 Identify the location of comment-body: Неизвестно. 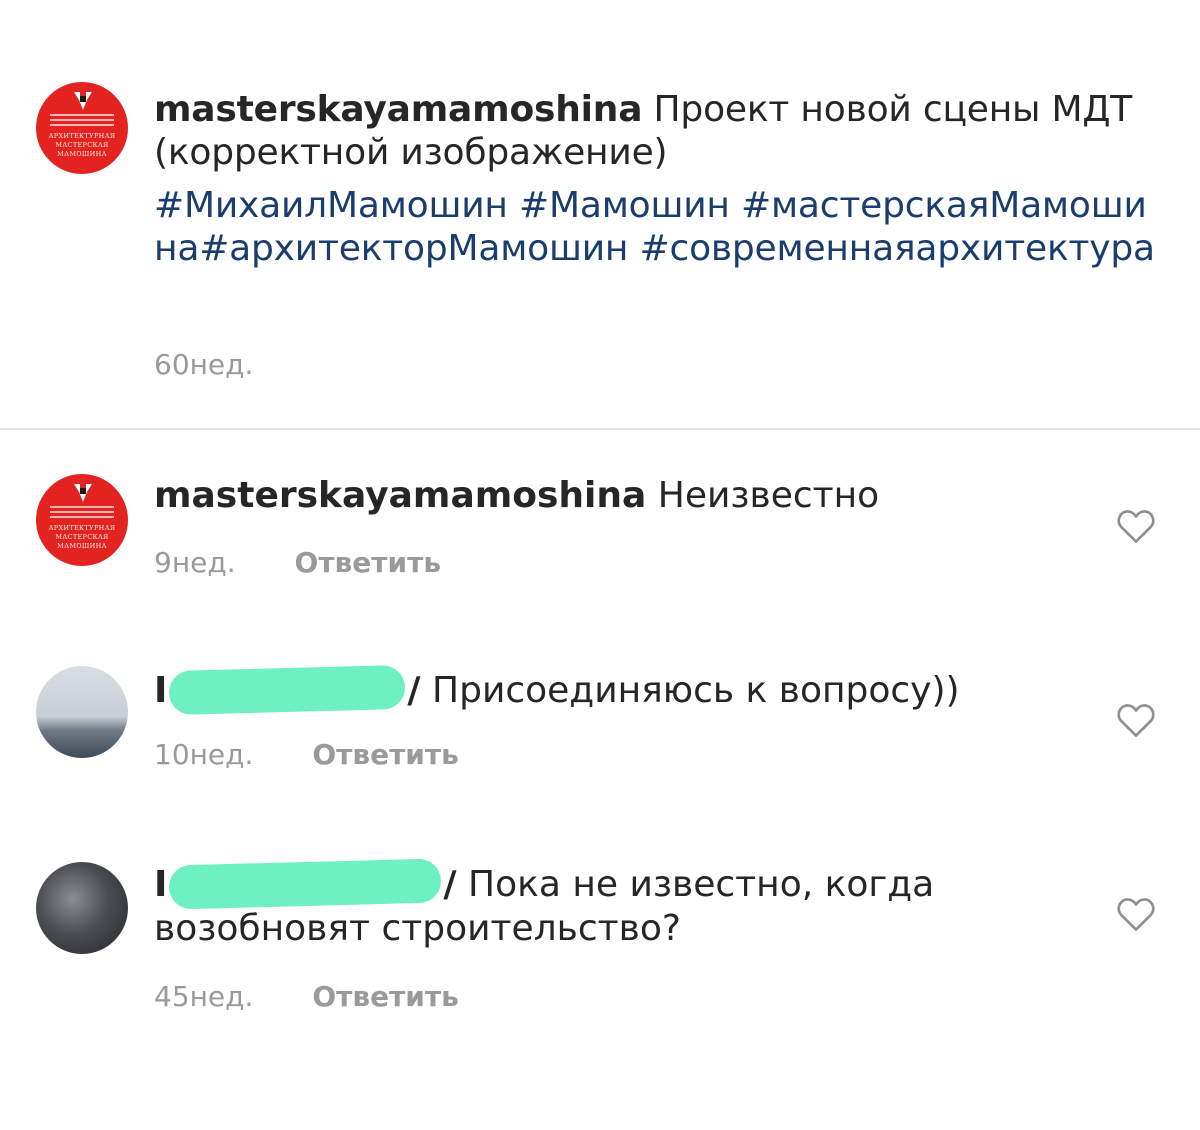
(768, 495).